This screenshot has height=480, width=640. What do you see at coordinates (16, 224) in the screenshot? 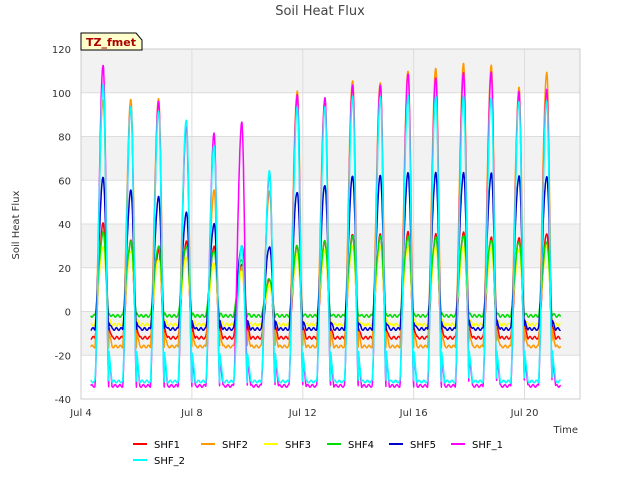
I see `y-axis-label: Soil Heat Flux` at bounding box center [16, 224].